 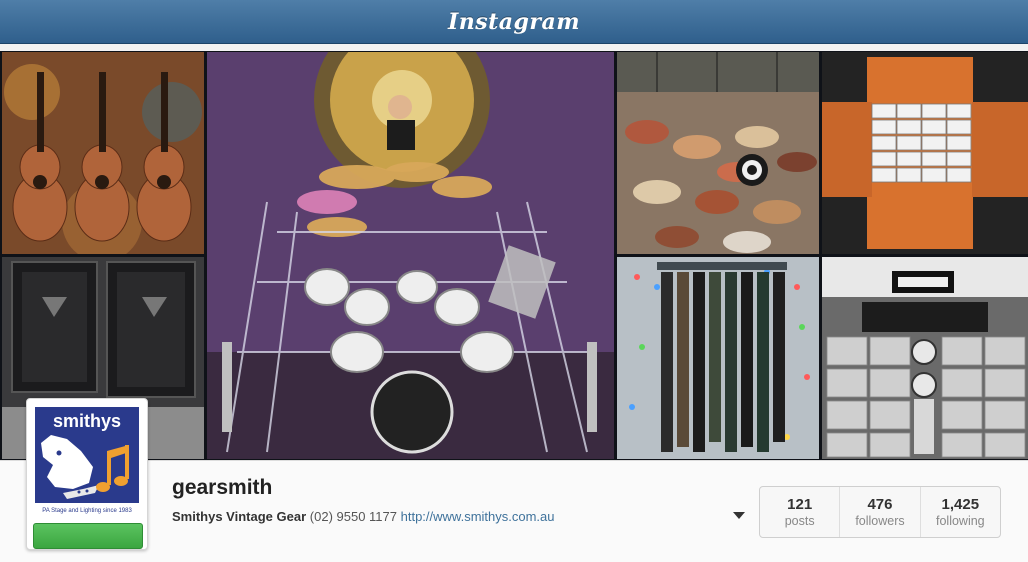 I want to click on profile-full-name: Smithys Vintage Gear, so click(x=239, y=516).